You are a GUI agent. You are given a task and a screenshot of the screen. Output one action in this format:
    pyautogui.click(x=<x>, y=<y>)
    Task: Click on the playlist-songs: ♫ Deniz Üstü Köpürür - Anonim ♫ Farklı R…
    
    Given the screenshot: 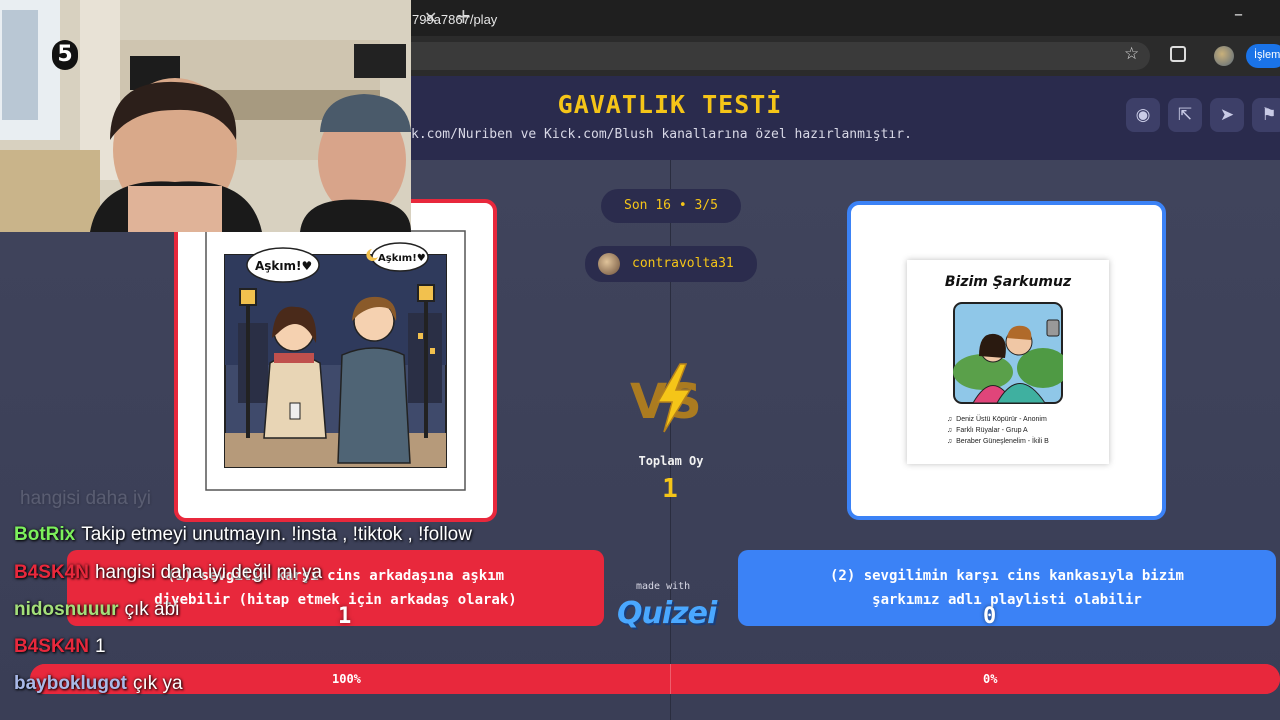 What is the action you would take?
    pyautogui.click(x=998, y=430)
    